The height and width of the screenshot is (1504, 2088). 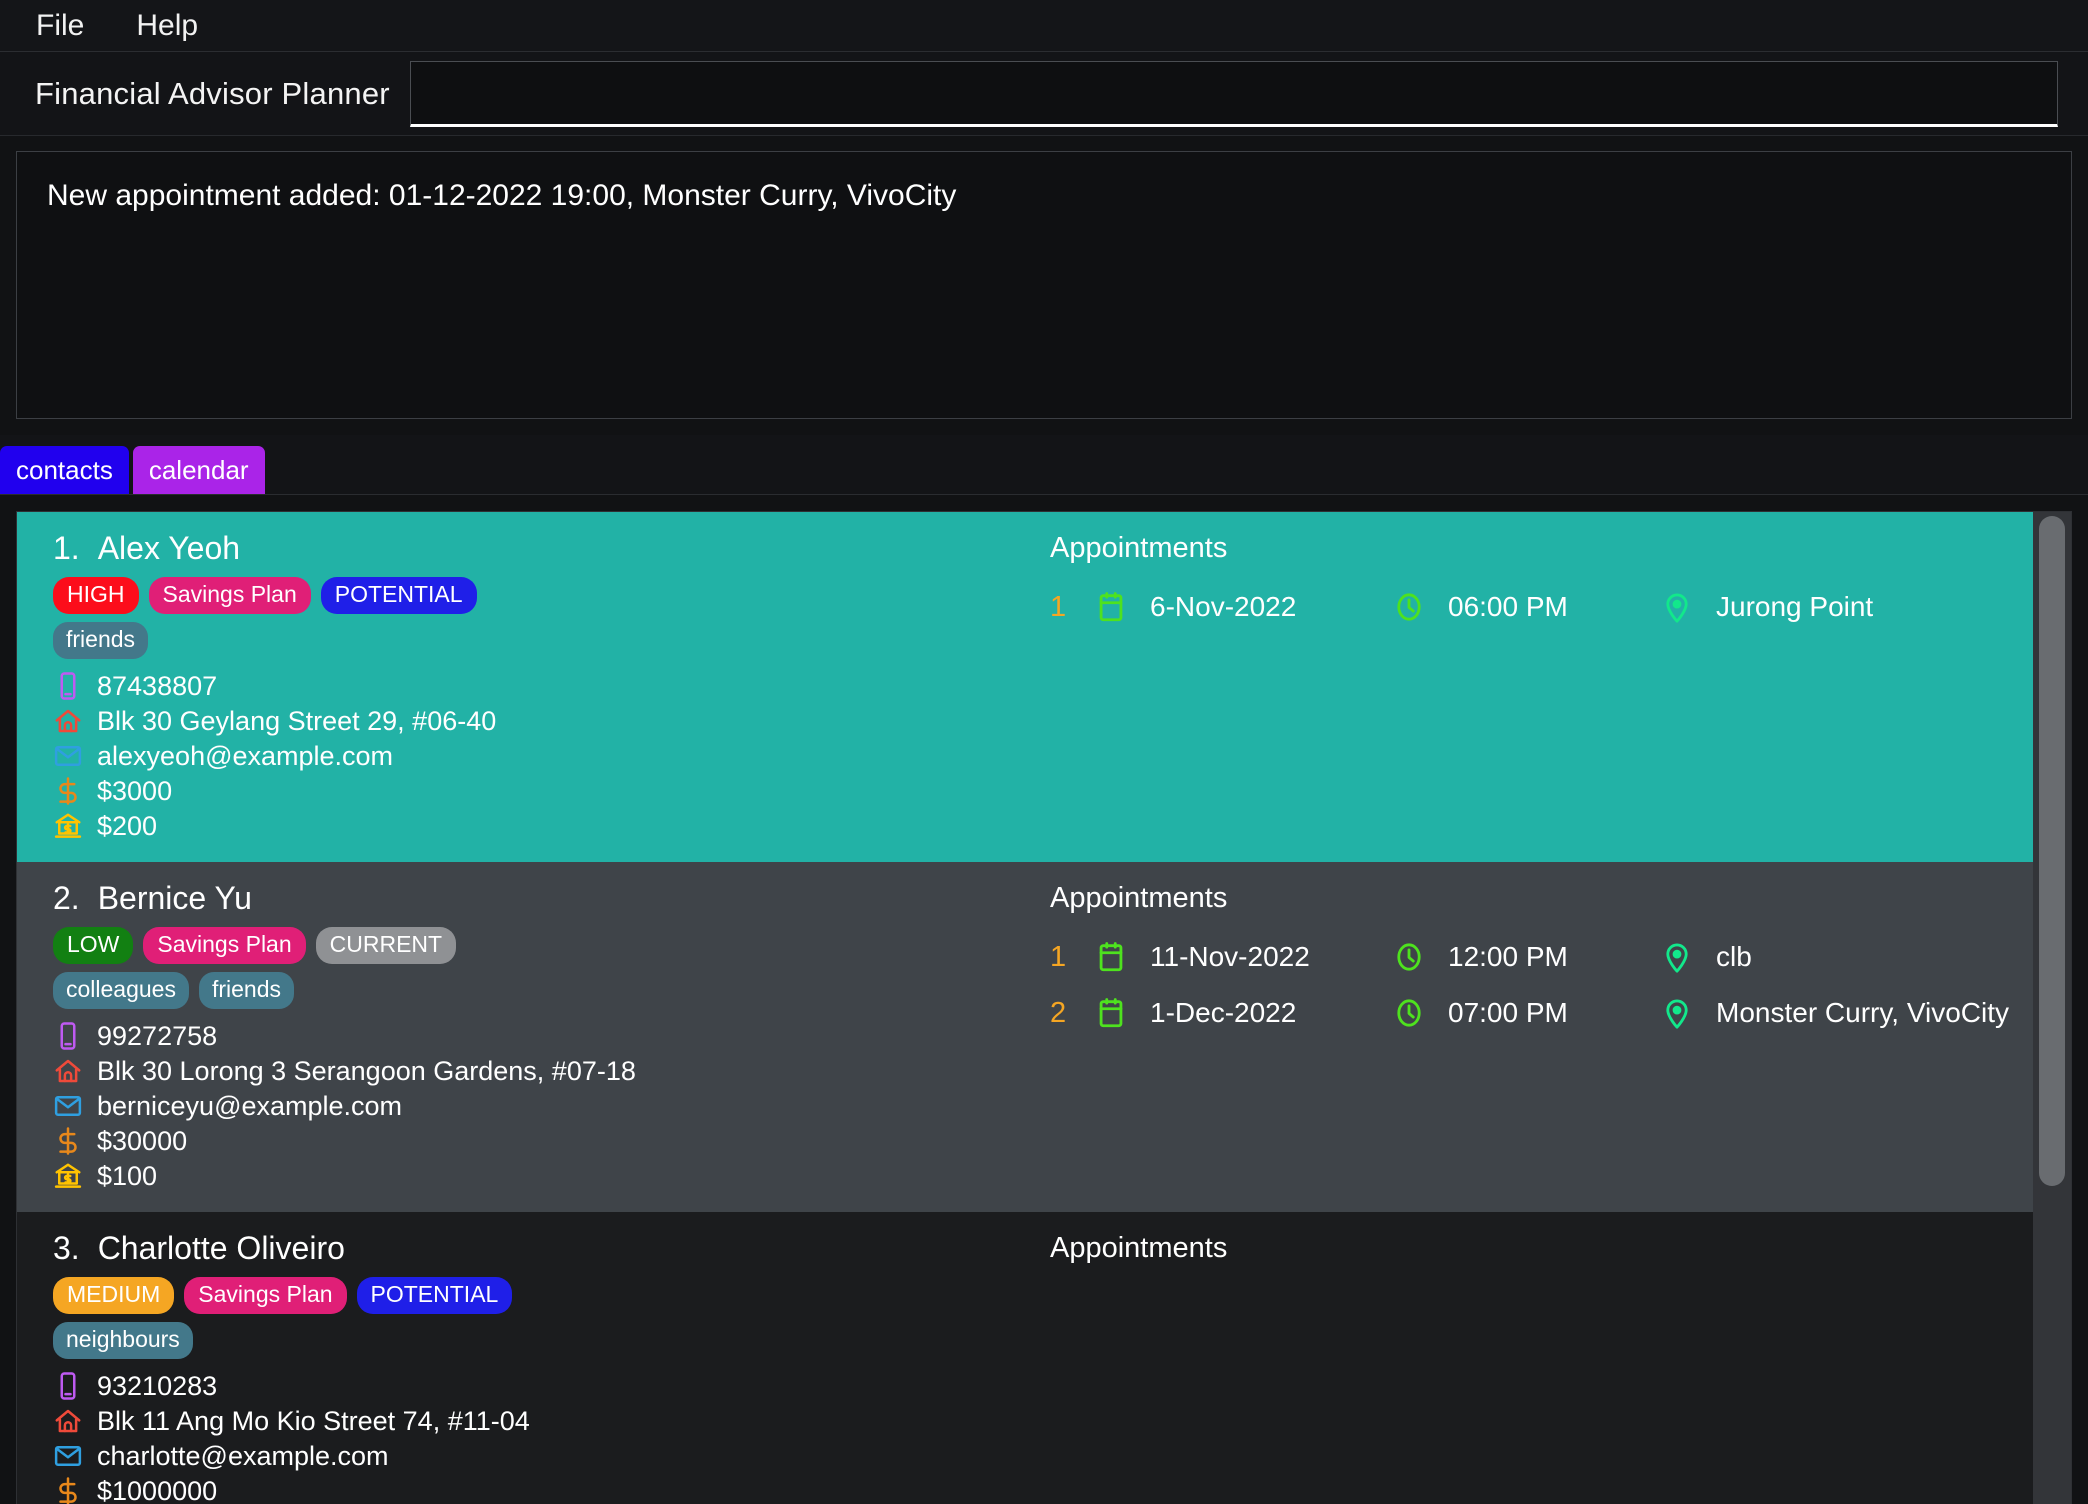 What do you see at coordinates (1058, 1012) in the screenshot?
I see `appointment-index: 2` at bounding box center [1058, 1012].